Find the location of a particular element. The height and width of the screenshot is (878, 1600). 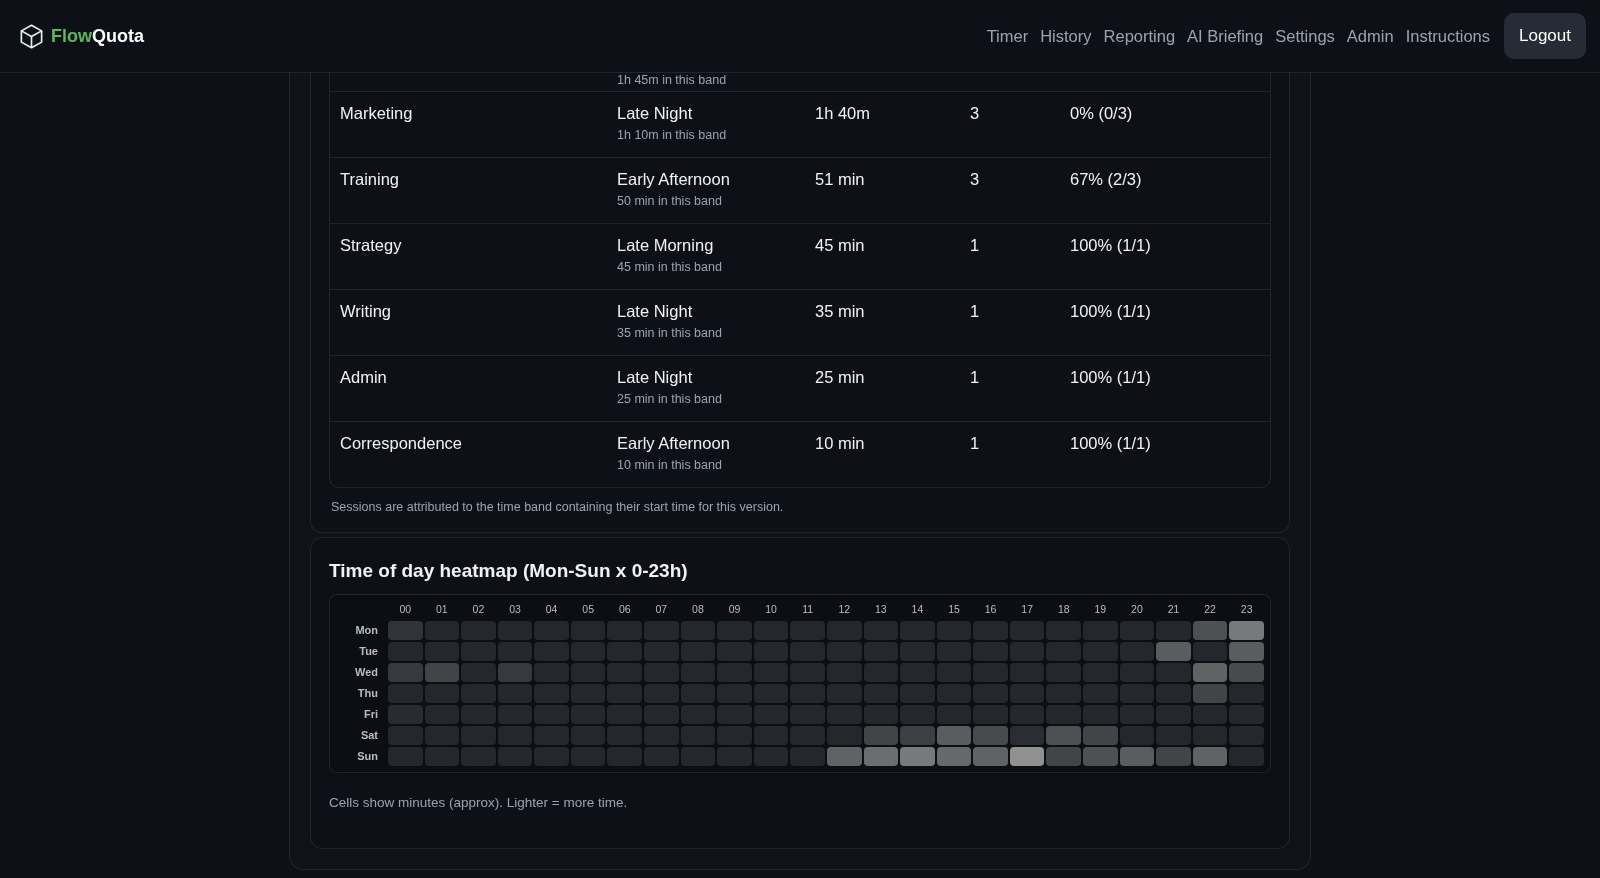

hour-label: 03 is located at coordinates (515, 610).